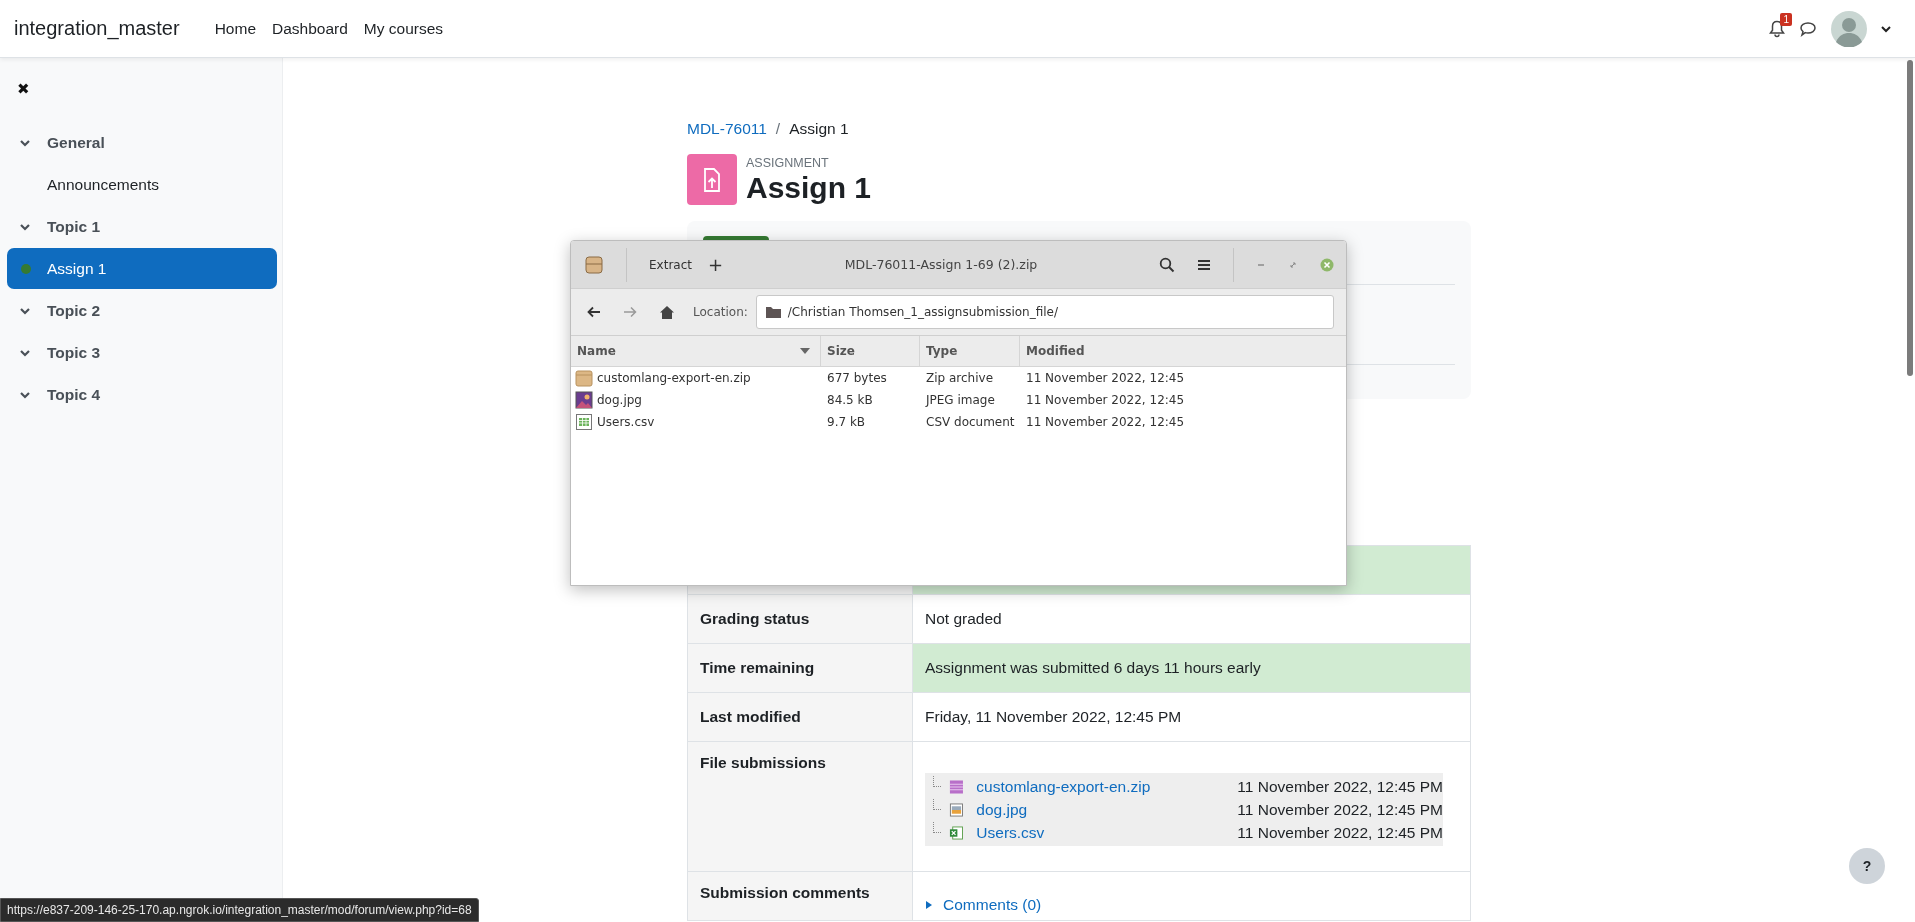 This screenshot has width=1915, height=922. I want to click on assignment-icon, so click(712, 179).